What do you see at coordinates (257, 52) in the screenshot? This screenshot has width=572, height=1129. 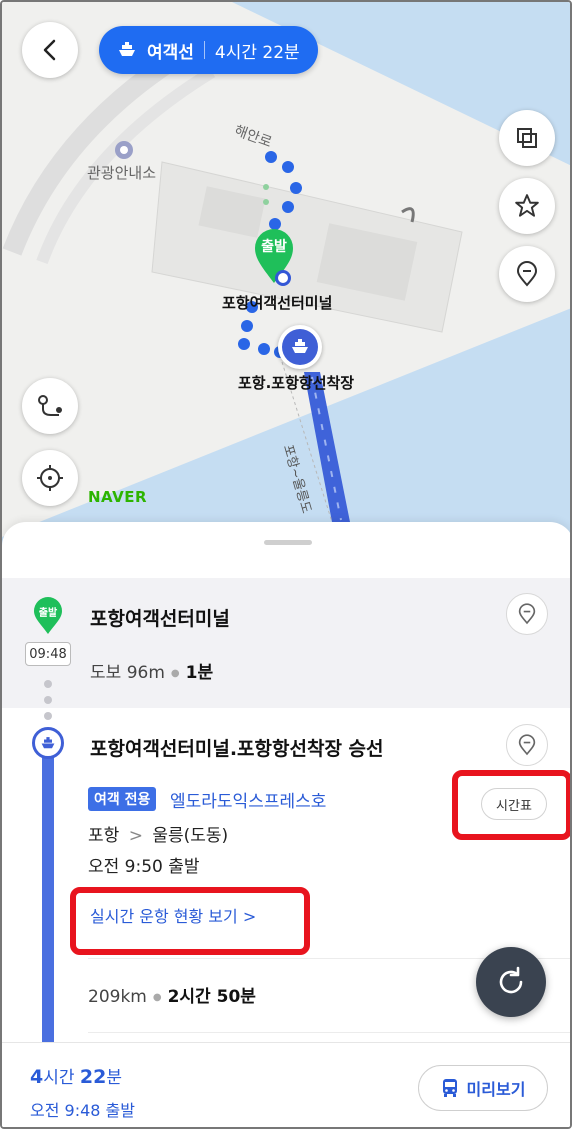 I see `total-duration: 4시간 22분` at bounding box center [257, 52].